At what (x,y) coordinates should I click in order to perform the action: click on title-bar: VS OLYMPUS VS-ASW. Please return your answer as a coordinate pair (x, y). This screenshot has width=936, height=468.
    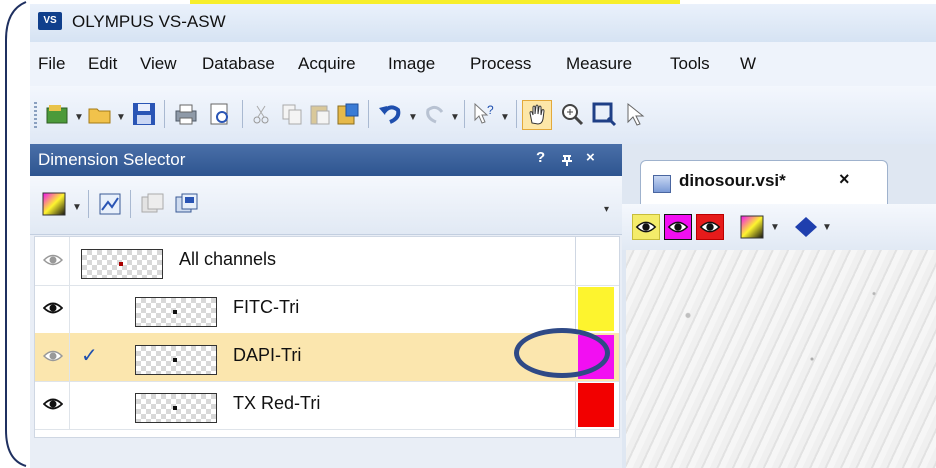
    Looking at the image, I should click on (483, 23).